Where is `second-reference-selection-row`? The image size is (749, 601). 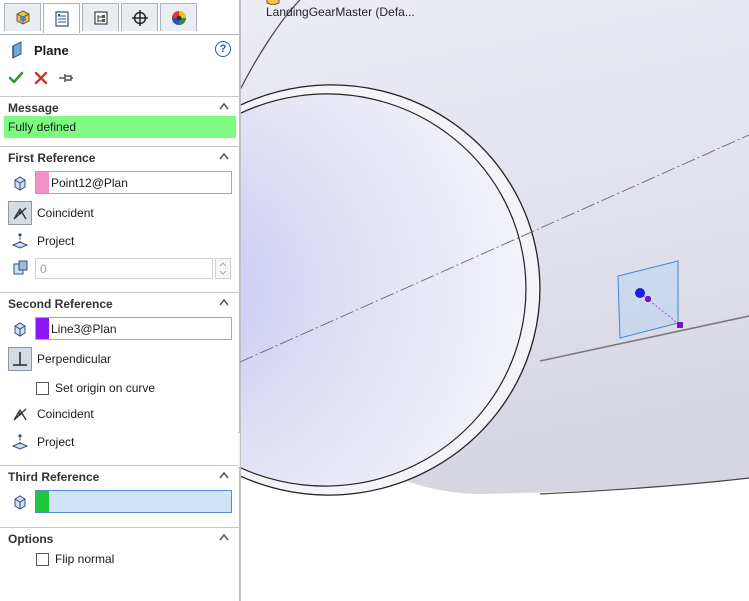
second-reference-selection-row is located at coordinates (20, 329).